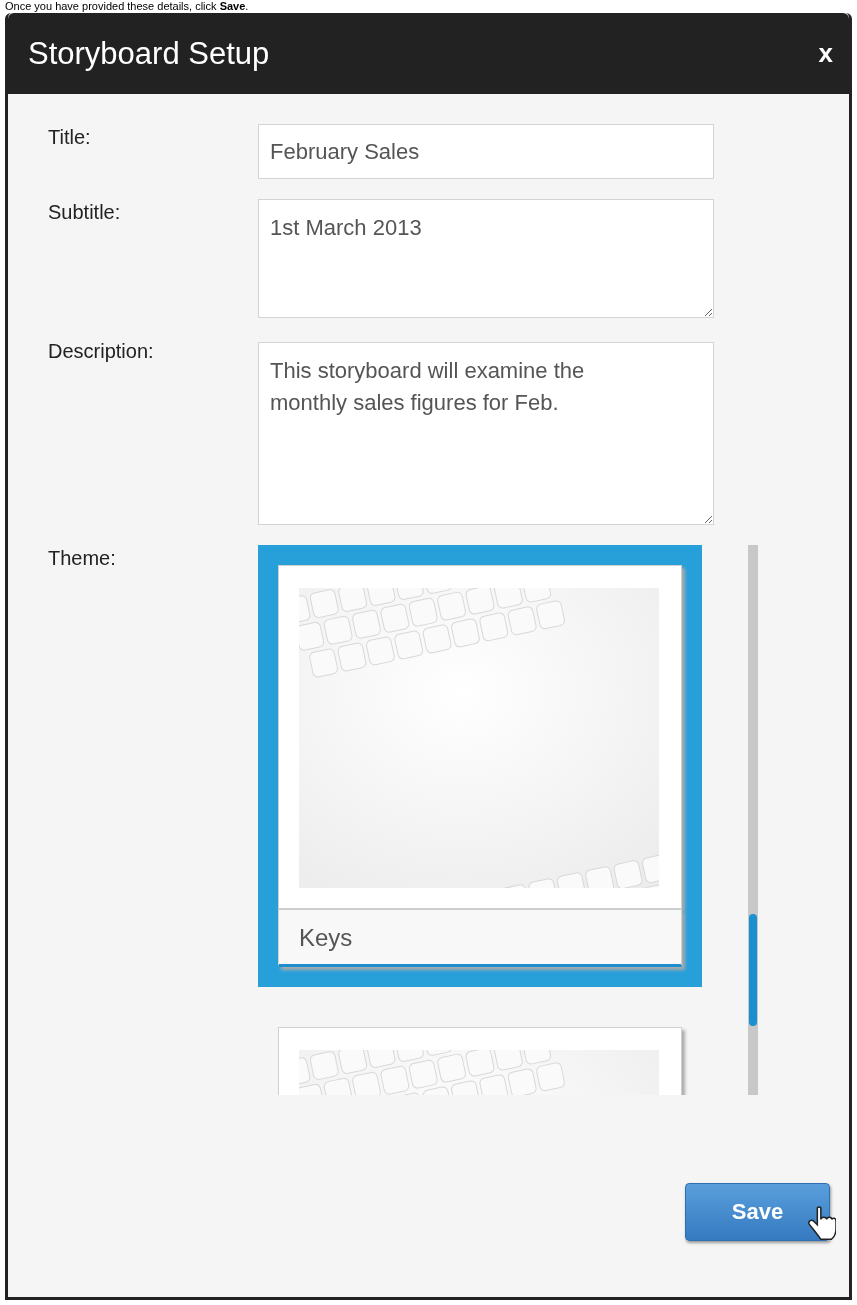 The width and height of the screenshot is (857, 1305). I want to click on dialog-title: Storyboard Setup, so click(149, 53).